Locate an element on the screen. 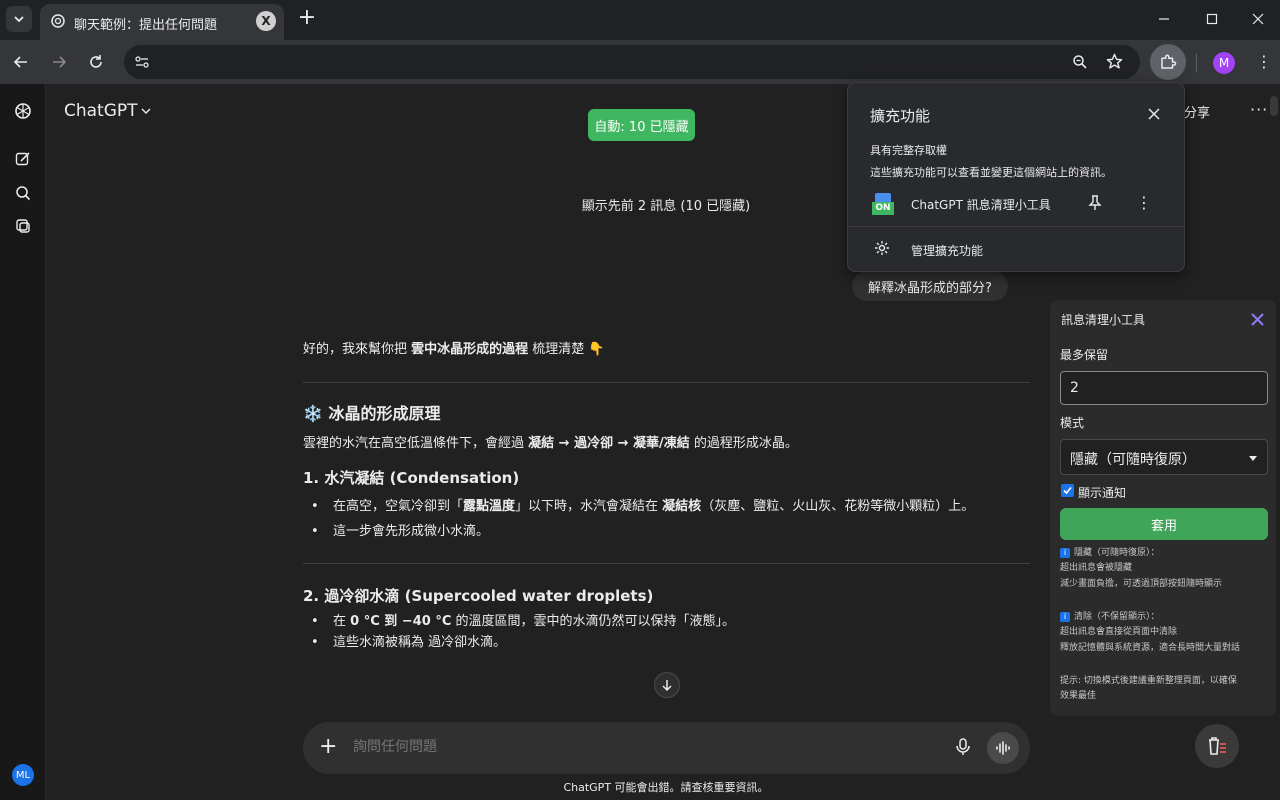  popup-title: 擴充功能 is located at coordinates (900, 116).